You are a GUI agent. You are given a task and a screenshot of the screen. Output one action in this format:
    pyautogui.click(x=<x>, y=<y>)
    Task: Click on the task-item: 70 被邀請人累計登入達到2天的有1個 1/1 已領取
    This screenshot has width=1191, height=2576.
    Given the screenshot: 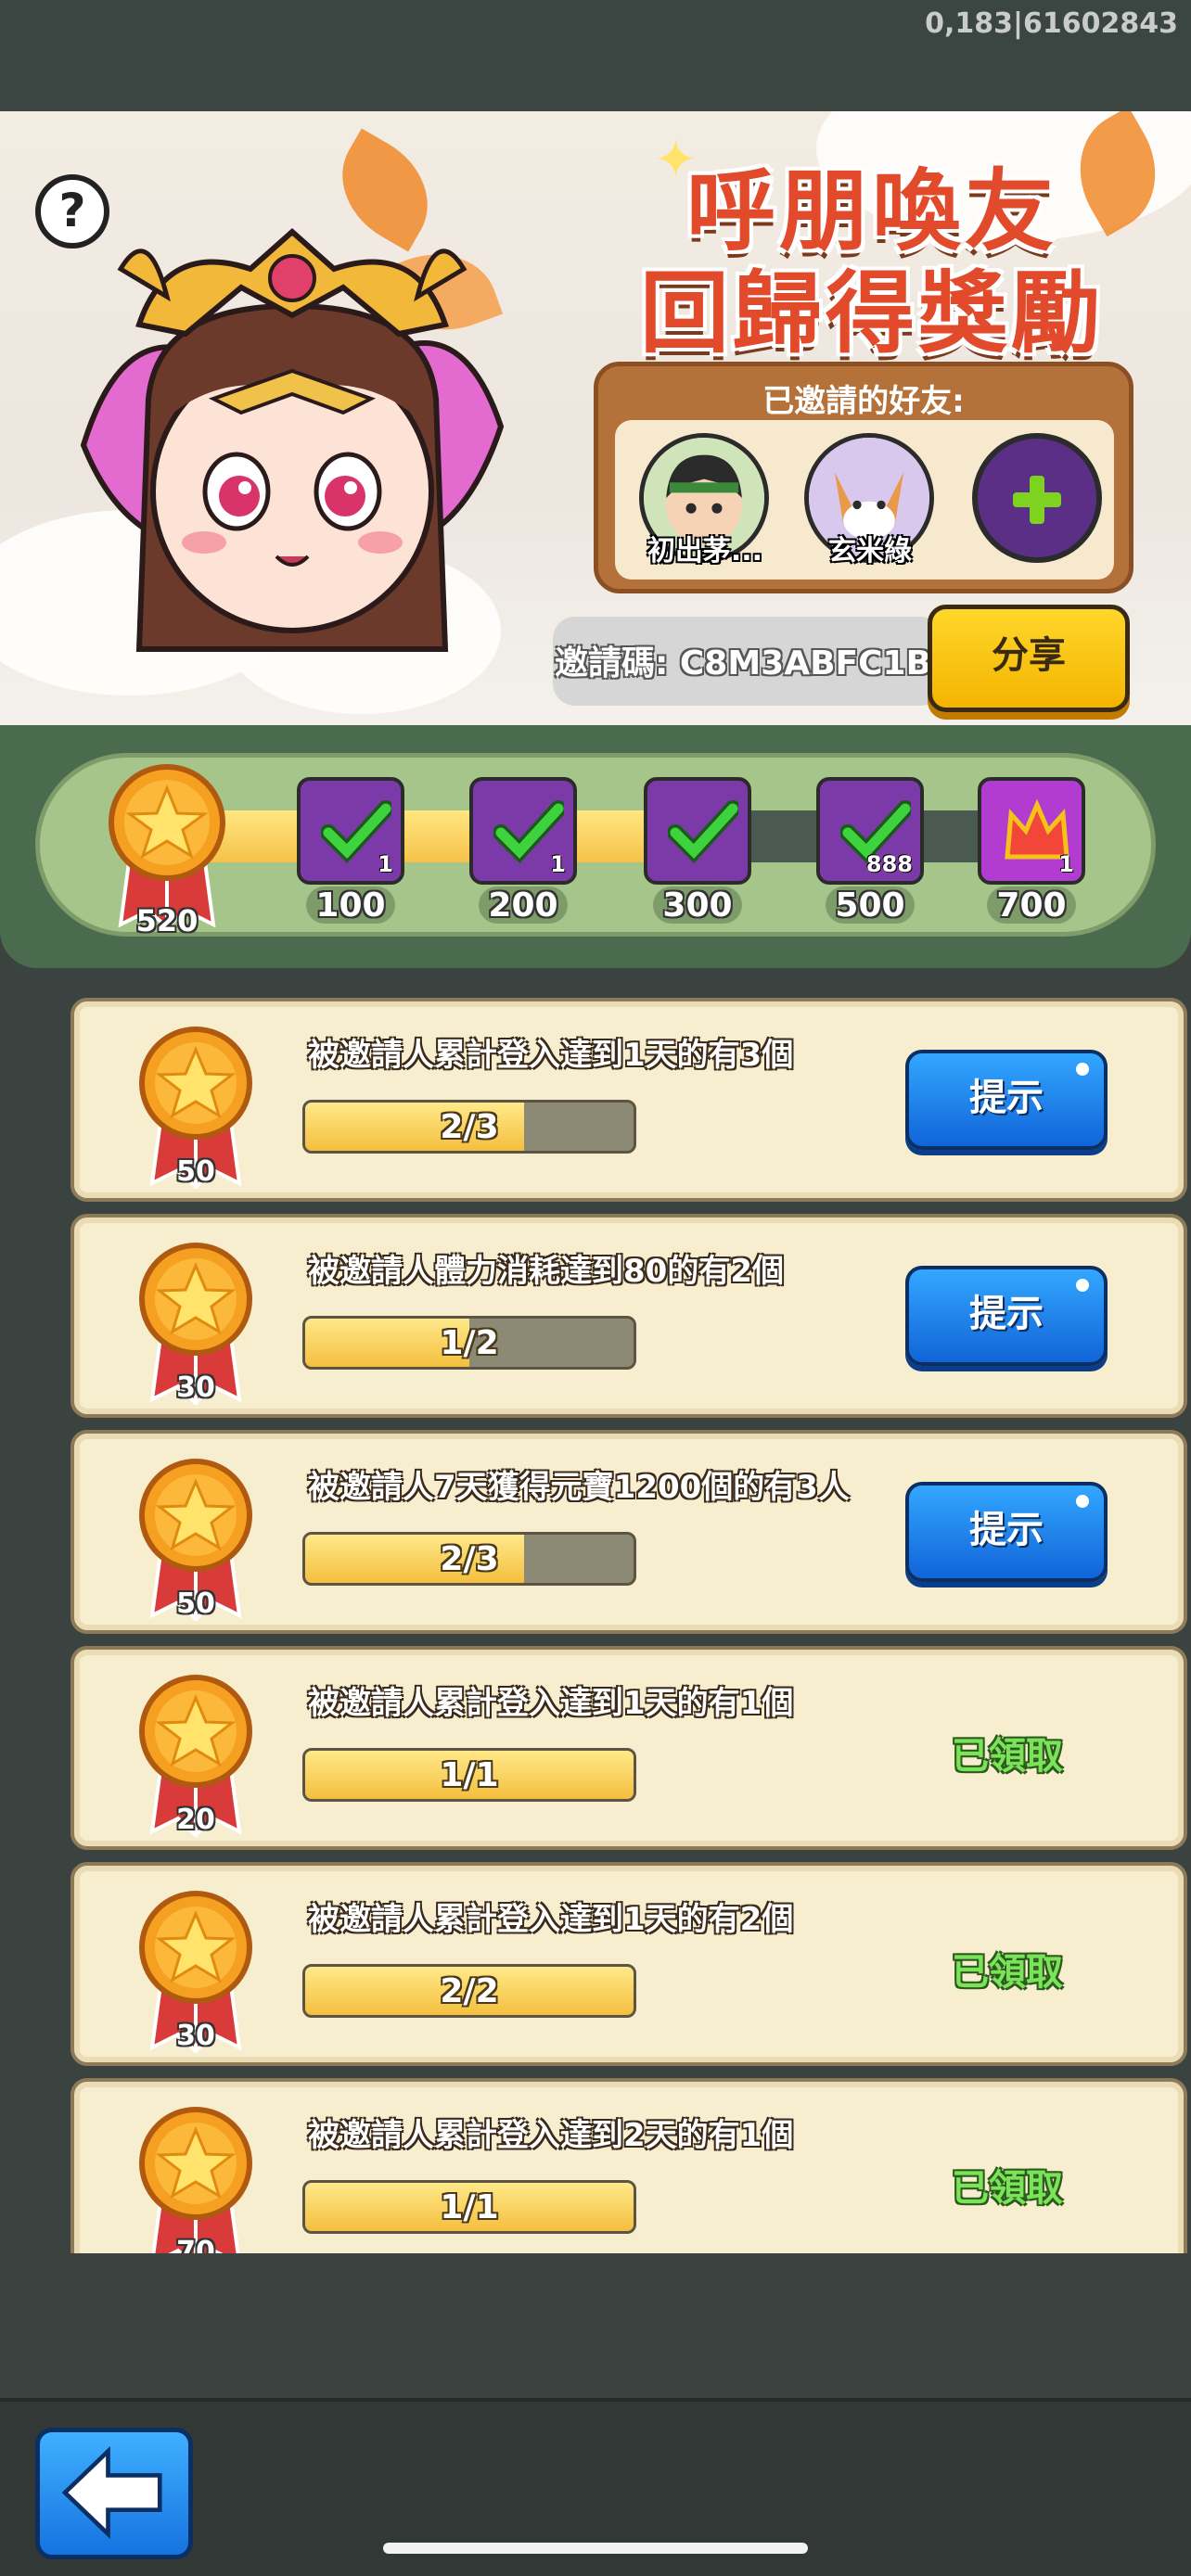 What is the action you would take?
    pyautogui.click(x=628, y=2165)
    